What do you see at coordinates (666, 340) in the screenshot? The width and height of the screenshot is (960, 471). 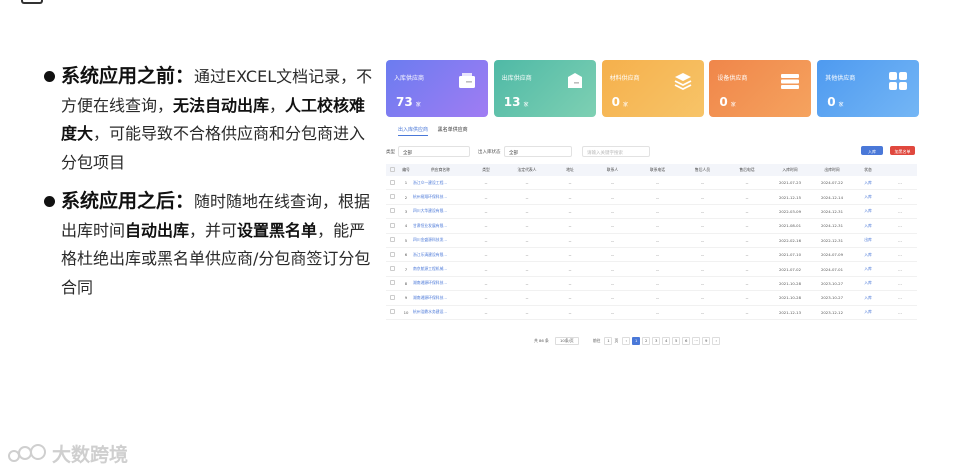 I see `pager-page-button: 4` at bounding box center [666, 340].